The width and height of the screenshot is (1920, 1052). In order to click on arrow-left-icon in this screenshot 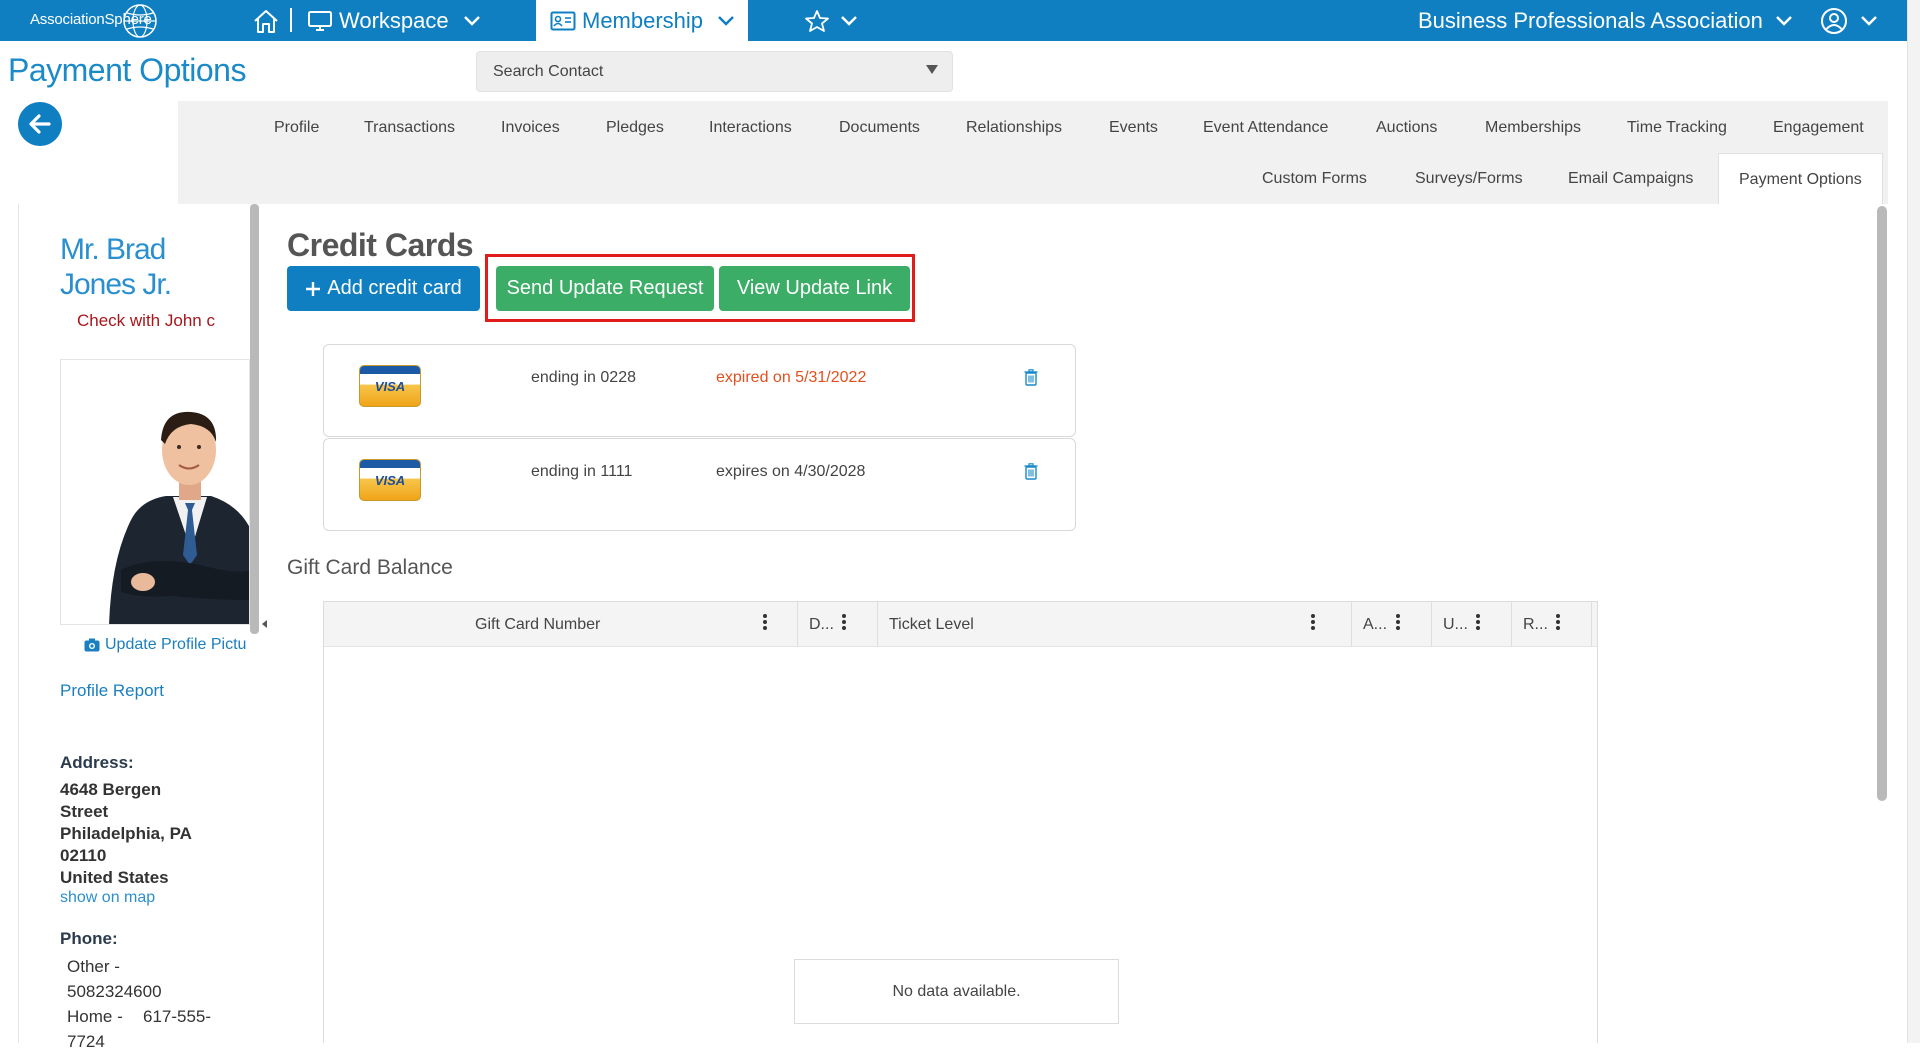, I will do `click(40, 124)`.